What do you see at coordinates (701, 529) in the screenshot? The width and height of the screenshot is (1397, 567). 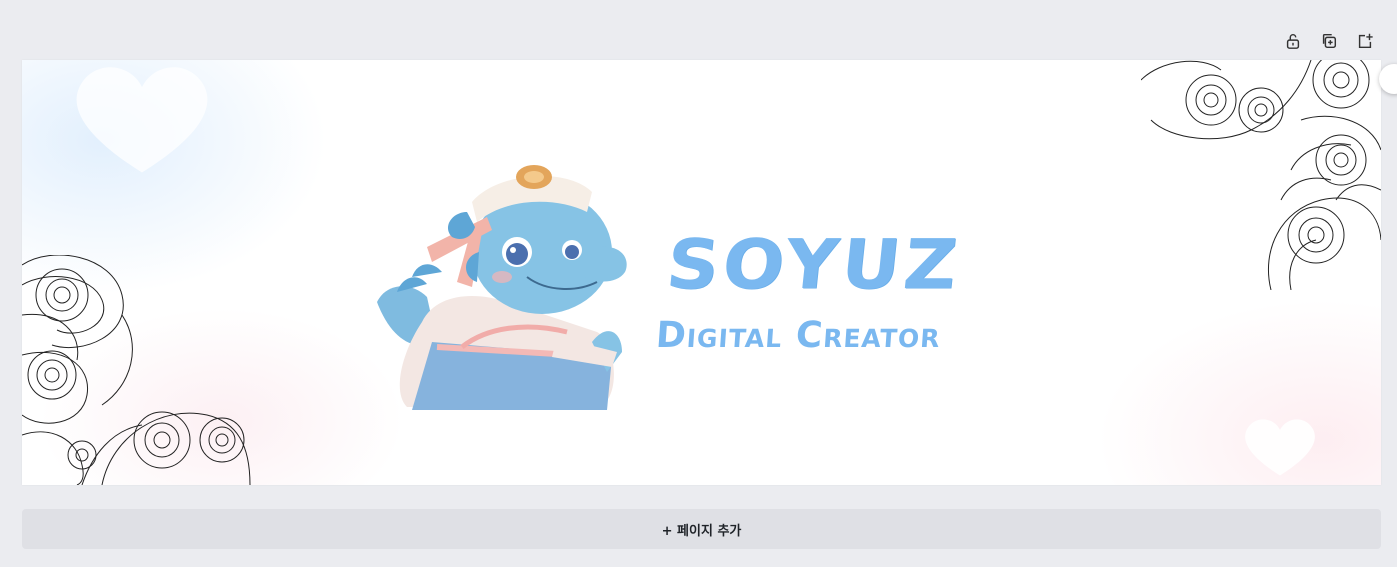 I see `add-page-bar: + 페이지 추가` at bounding box center [701, 529].